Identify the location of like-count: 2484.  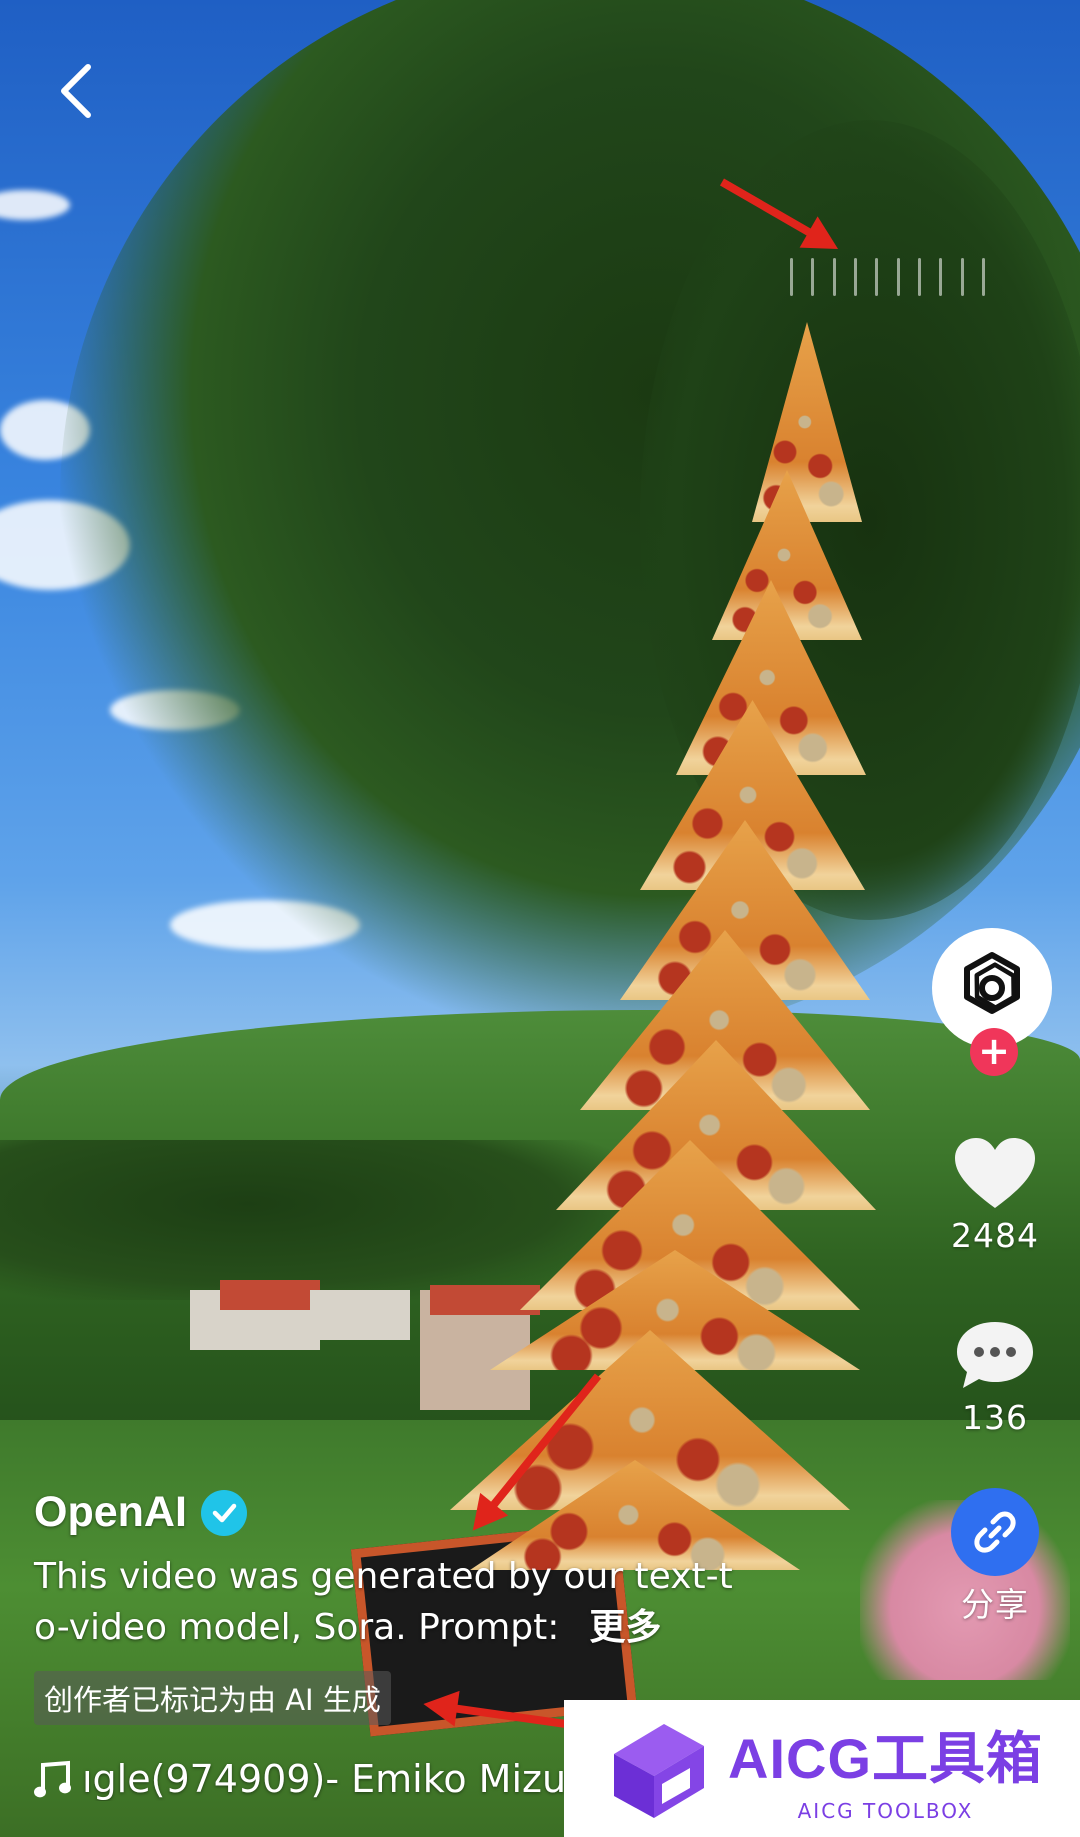
(995, 1235).